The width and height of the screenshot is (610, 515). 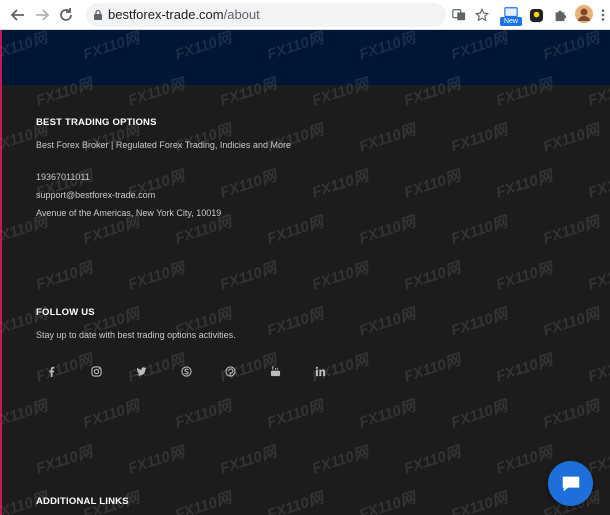 What do you see at coordinates (166, 14) in the screenshot?
I see `url-domain: bestforex-trade.com` at bounding box center [166, 14].